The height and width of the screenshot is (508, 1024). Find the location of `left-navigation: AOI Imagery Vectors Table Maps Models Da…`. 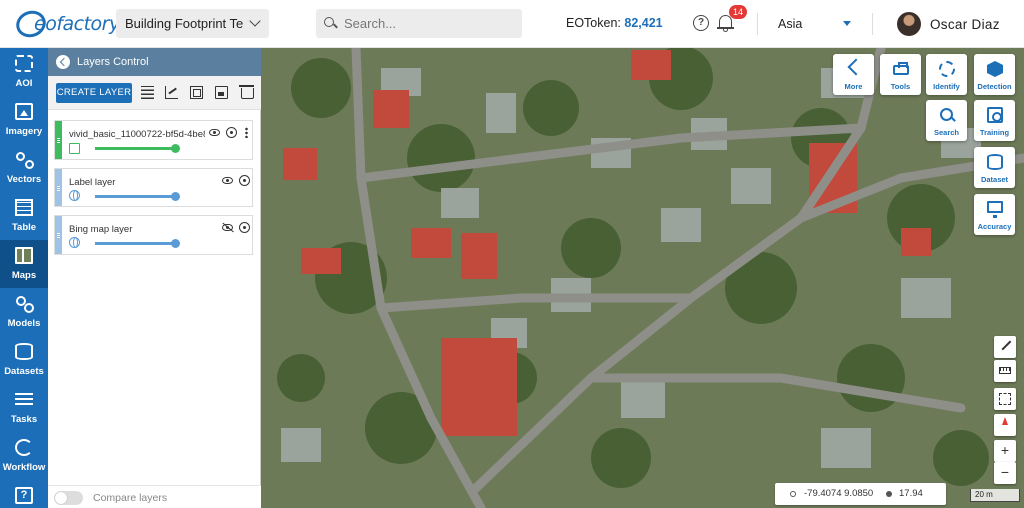

left-navigation: AOI Imagery Vectors Table Maps Models Da… is located at coordinates (24, 278).